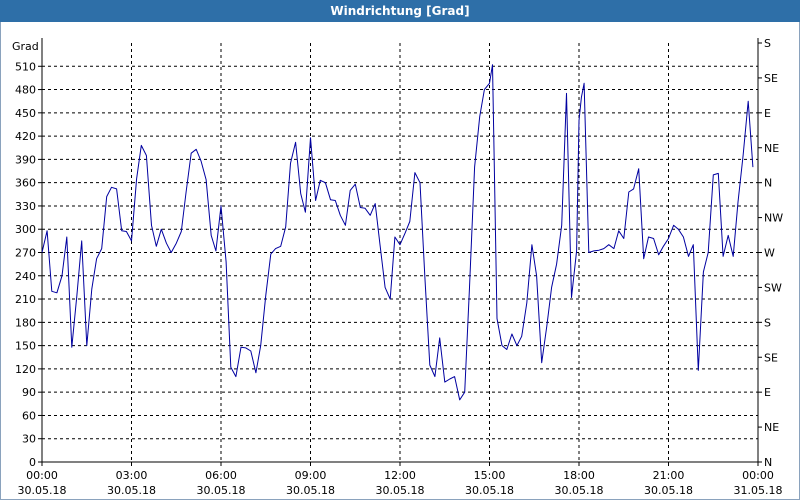 The image size is (800, 500). Describe the element at coordinates (311, 475) in the screenshot. I see `x-tick-time-label: 09:00` at that location.